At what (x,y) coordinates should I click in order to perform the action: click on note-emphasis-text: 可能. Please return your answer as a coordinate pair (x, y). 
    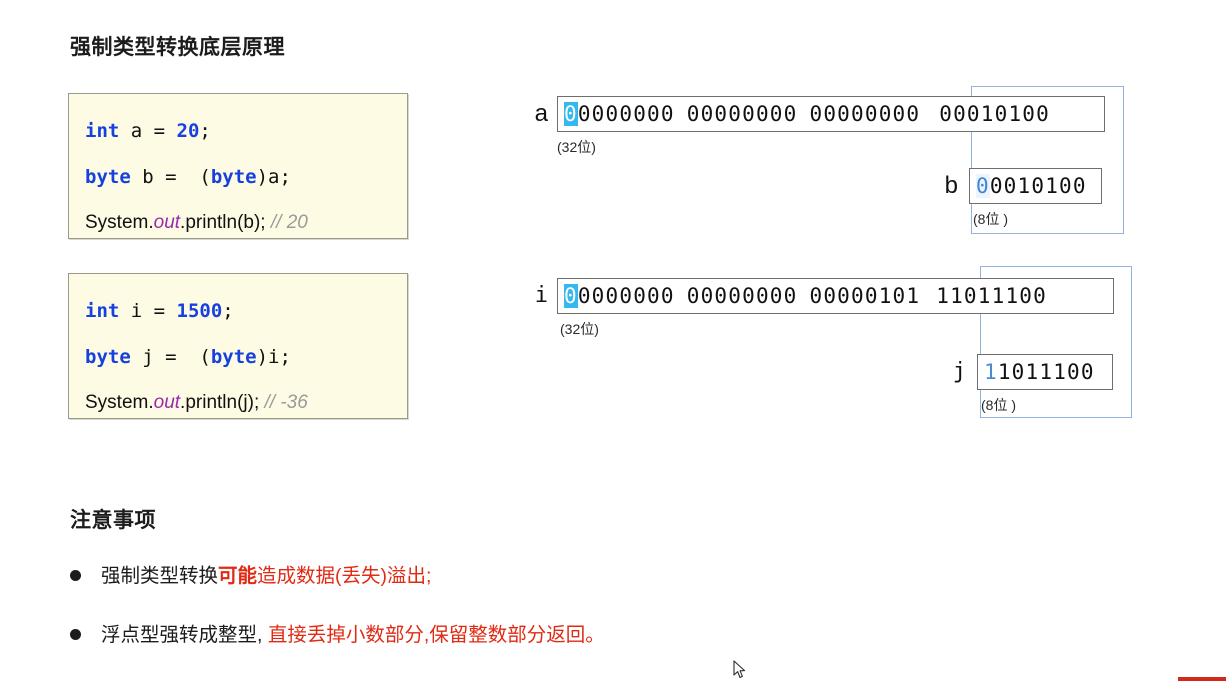
    Looking at the image, I should click on (238, 576).